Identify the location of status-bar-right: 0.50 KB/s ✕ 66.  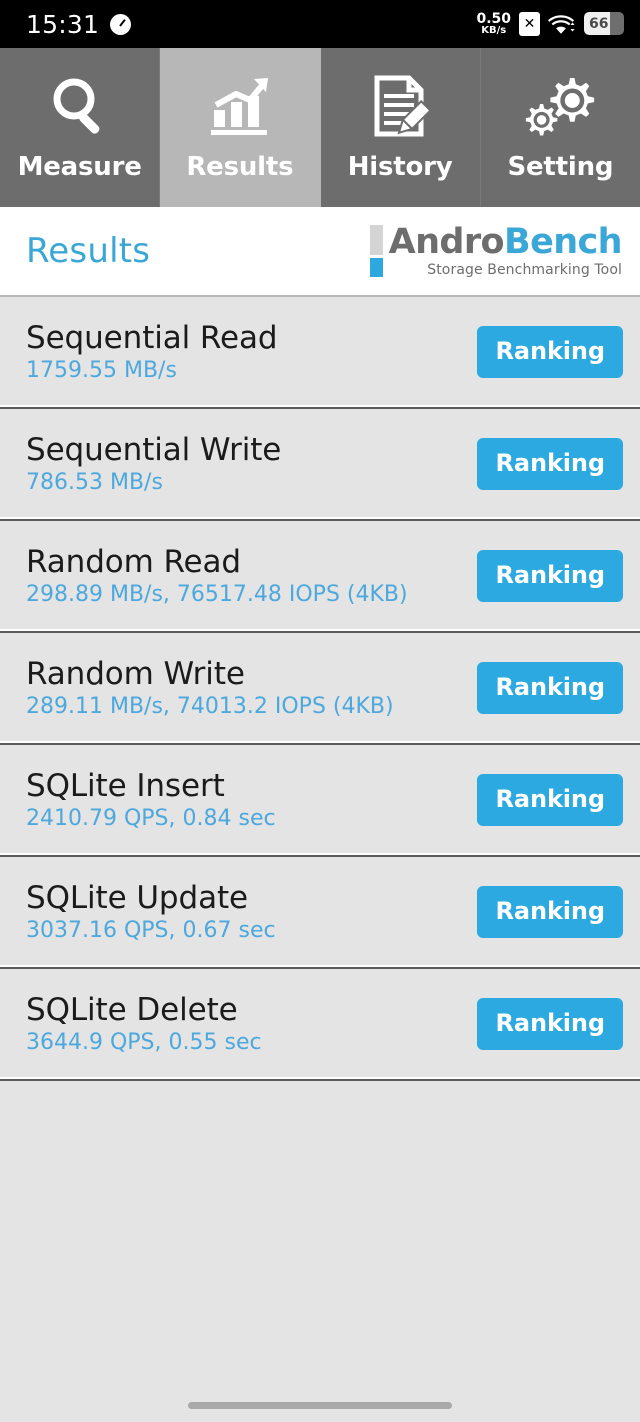
(550, 23).